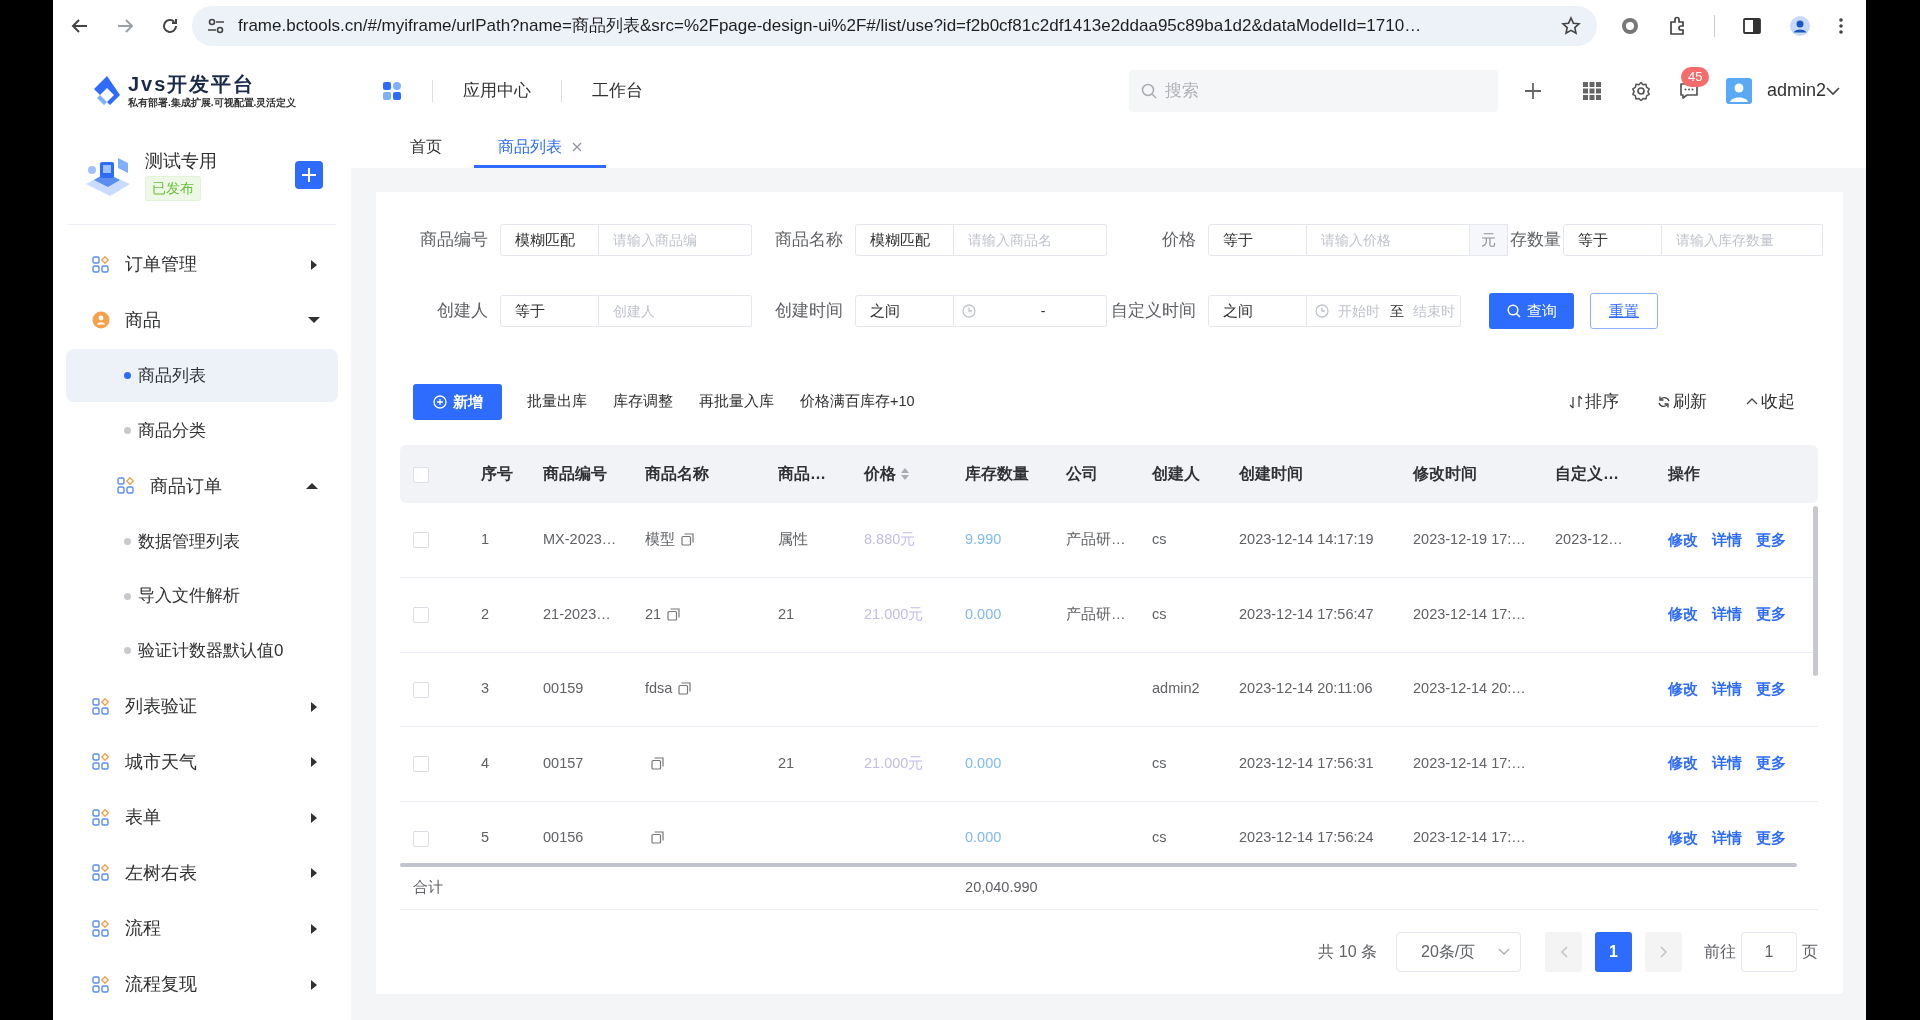  What do you see at coordinates (1591, 90) in the screenshot?
I see `grid-icon` at bounding box center [1591, 90].